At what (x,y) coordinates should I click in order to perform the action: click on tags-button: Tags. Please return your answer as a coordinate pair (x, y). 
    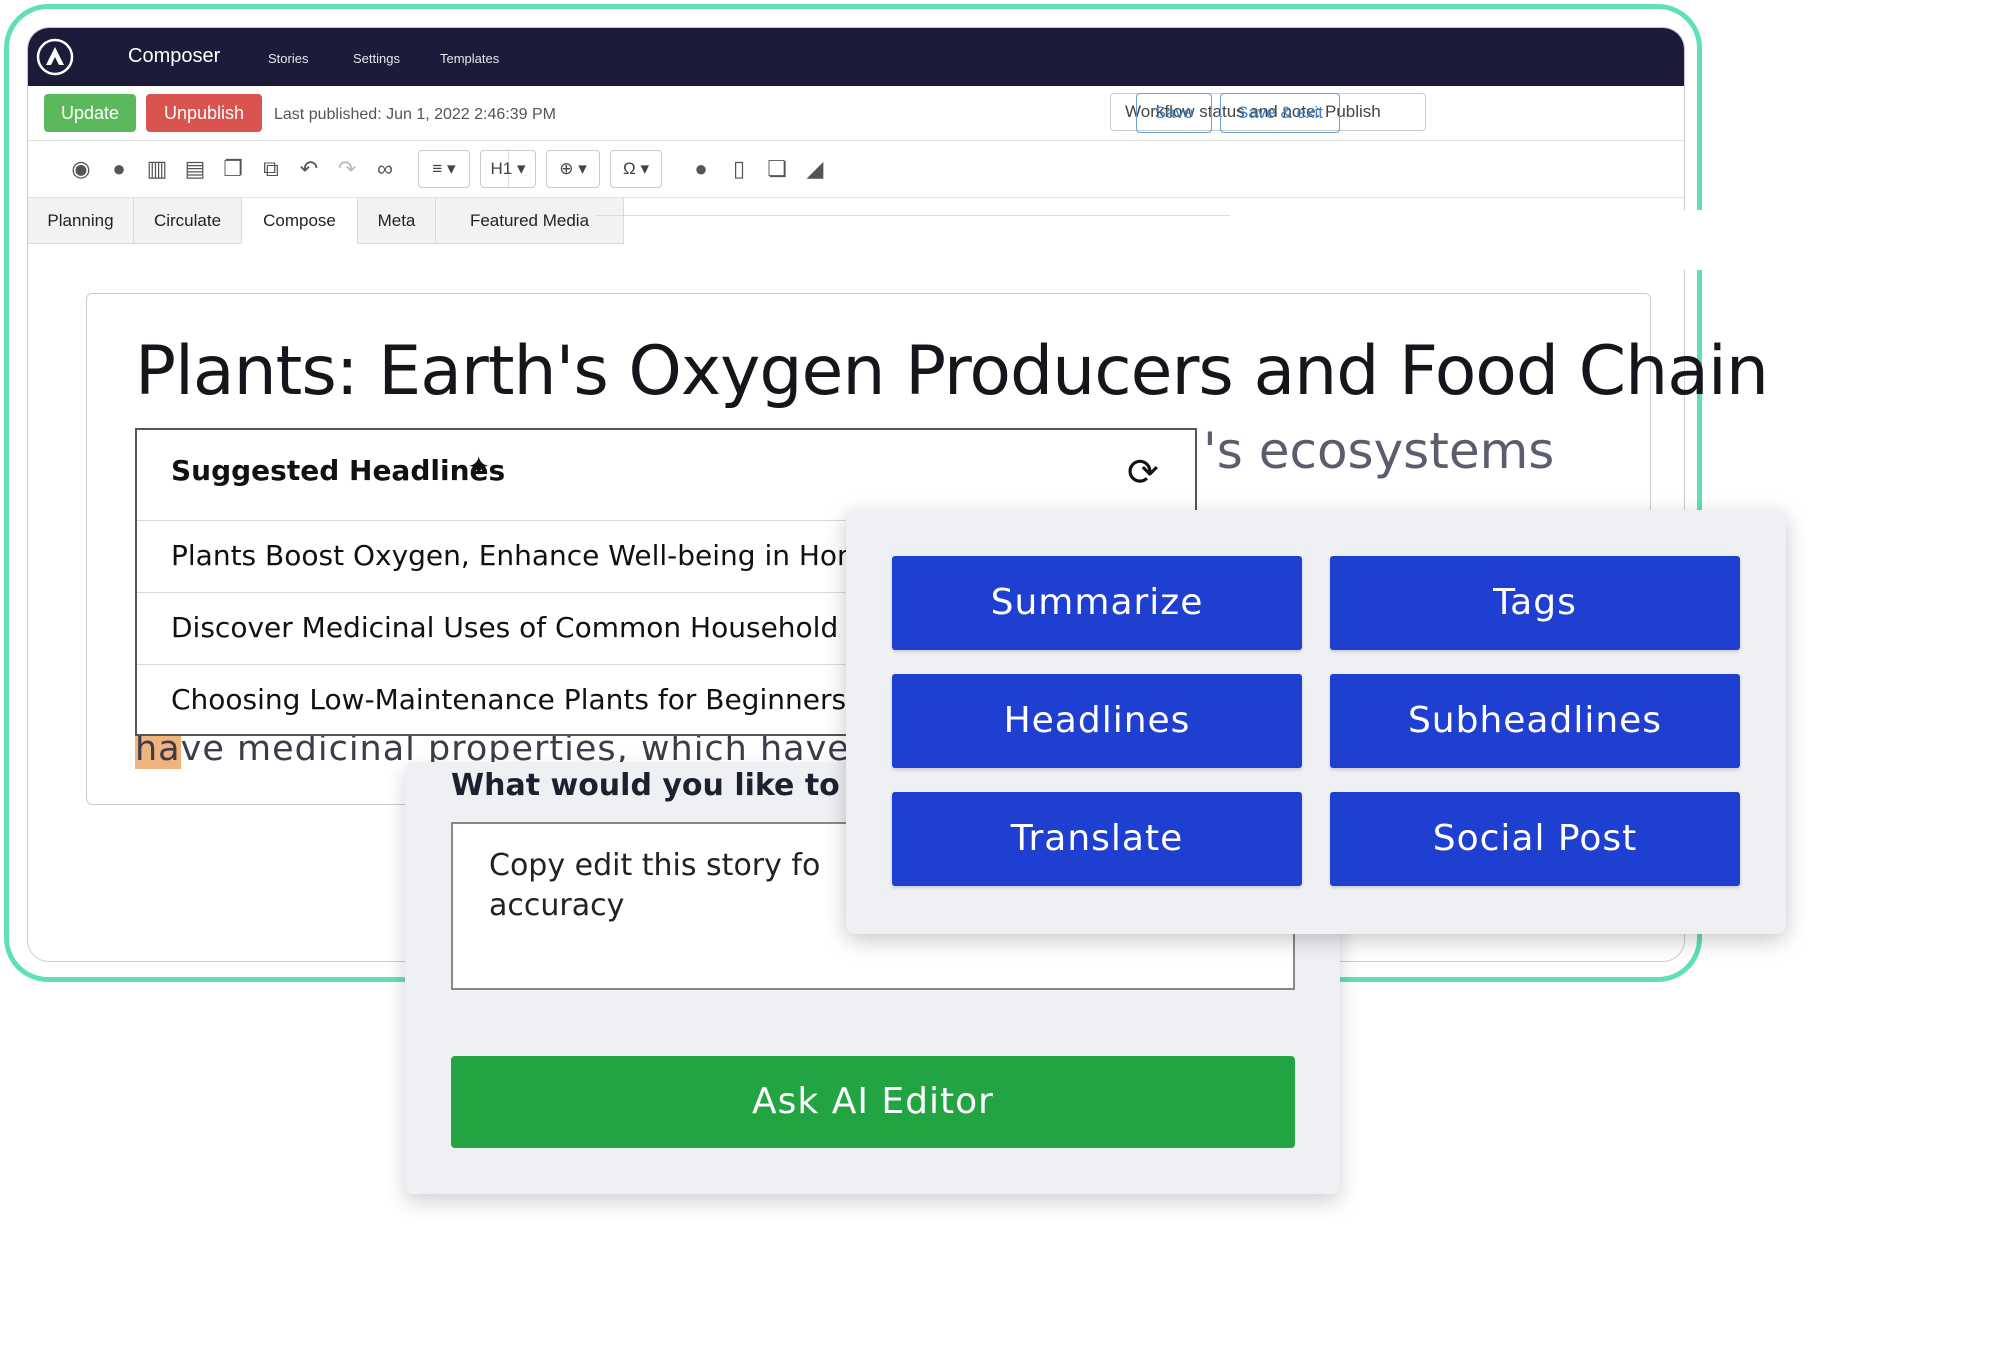
    Looking at the image, I should click on (1535, 603).